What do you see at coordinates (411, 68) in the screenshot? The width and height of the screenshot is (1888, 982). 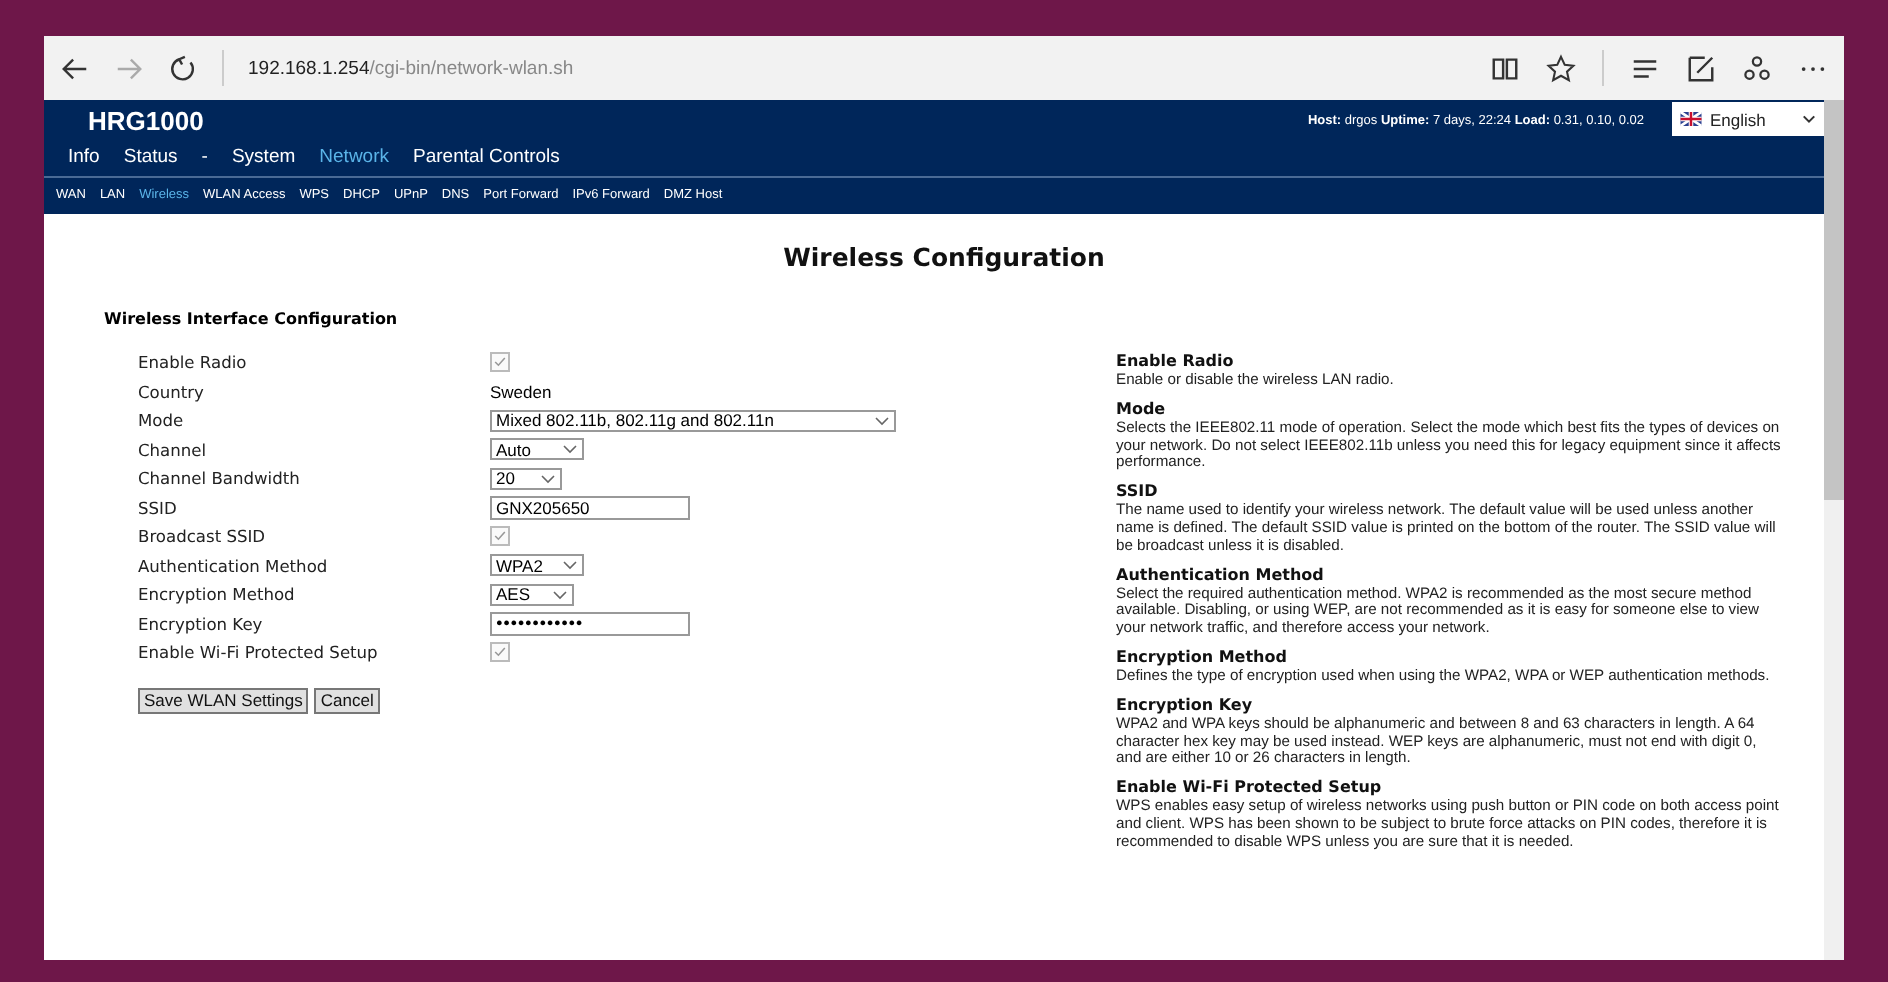 I see `address-bar: 192.168.1.254/cgi-bin/network-wlan.sh` at bounding box center [411, 68].